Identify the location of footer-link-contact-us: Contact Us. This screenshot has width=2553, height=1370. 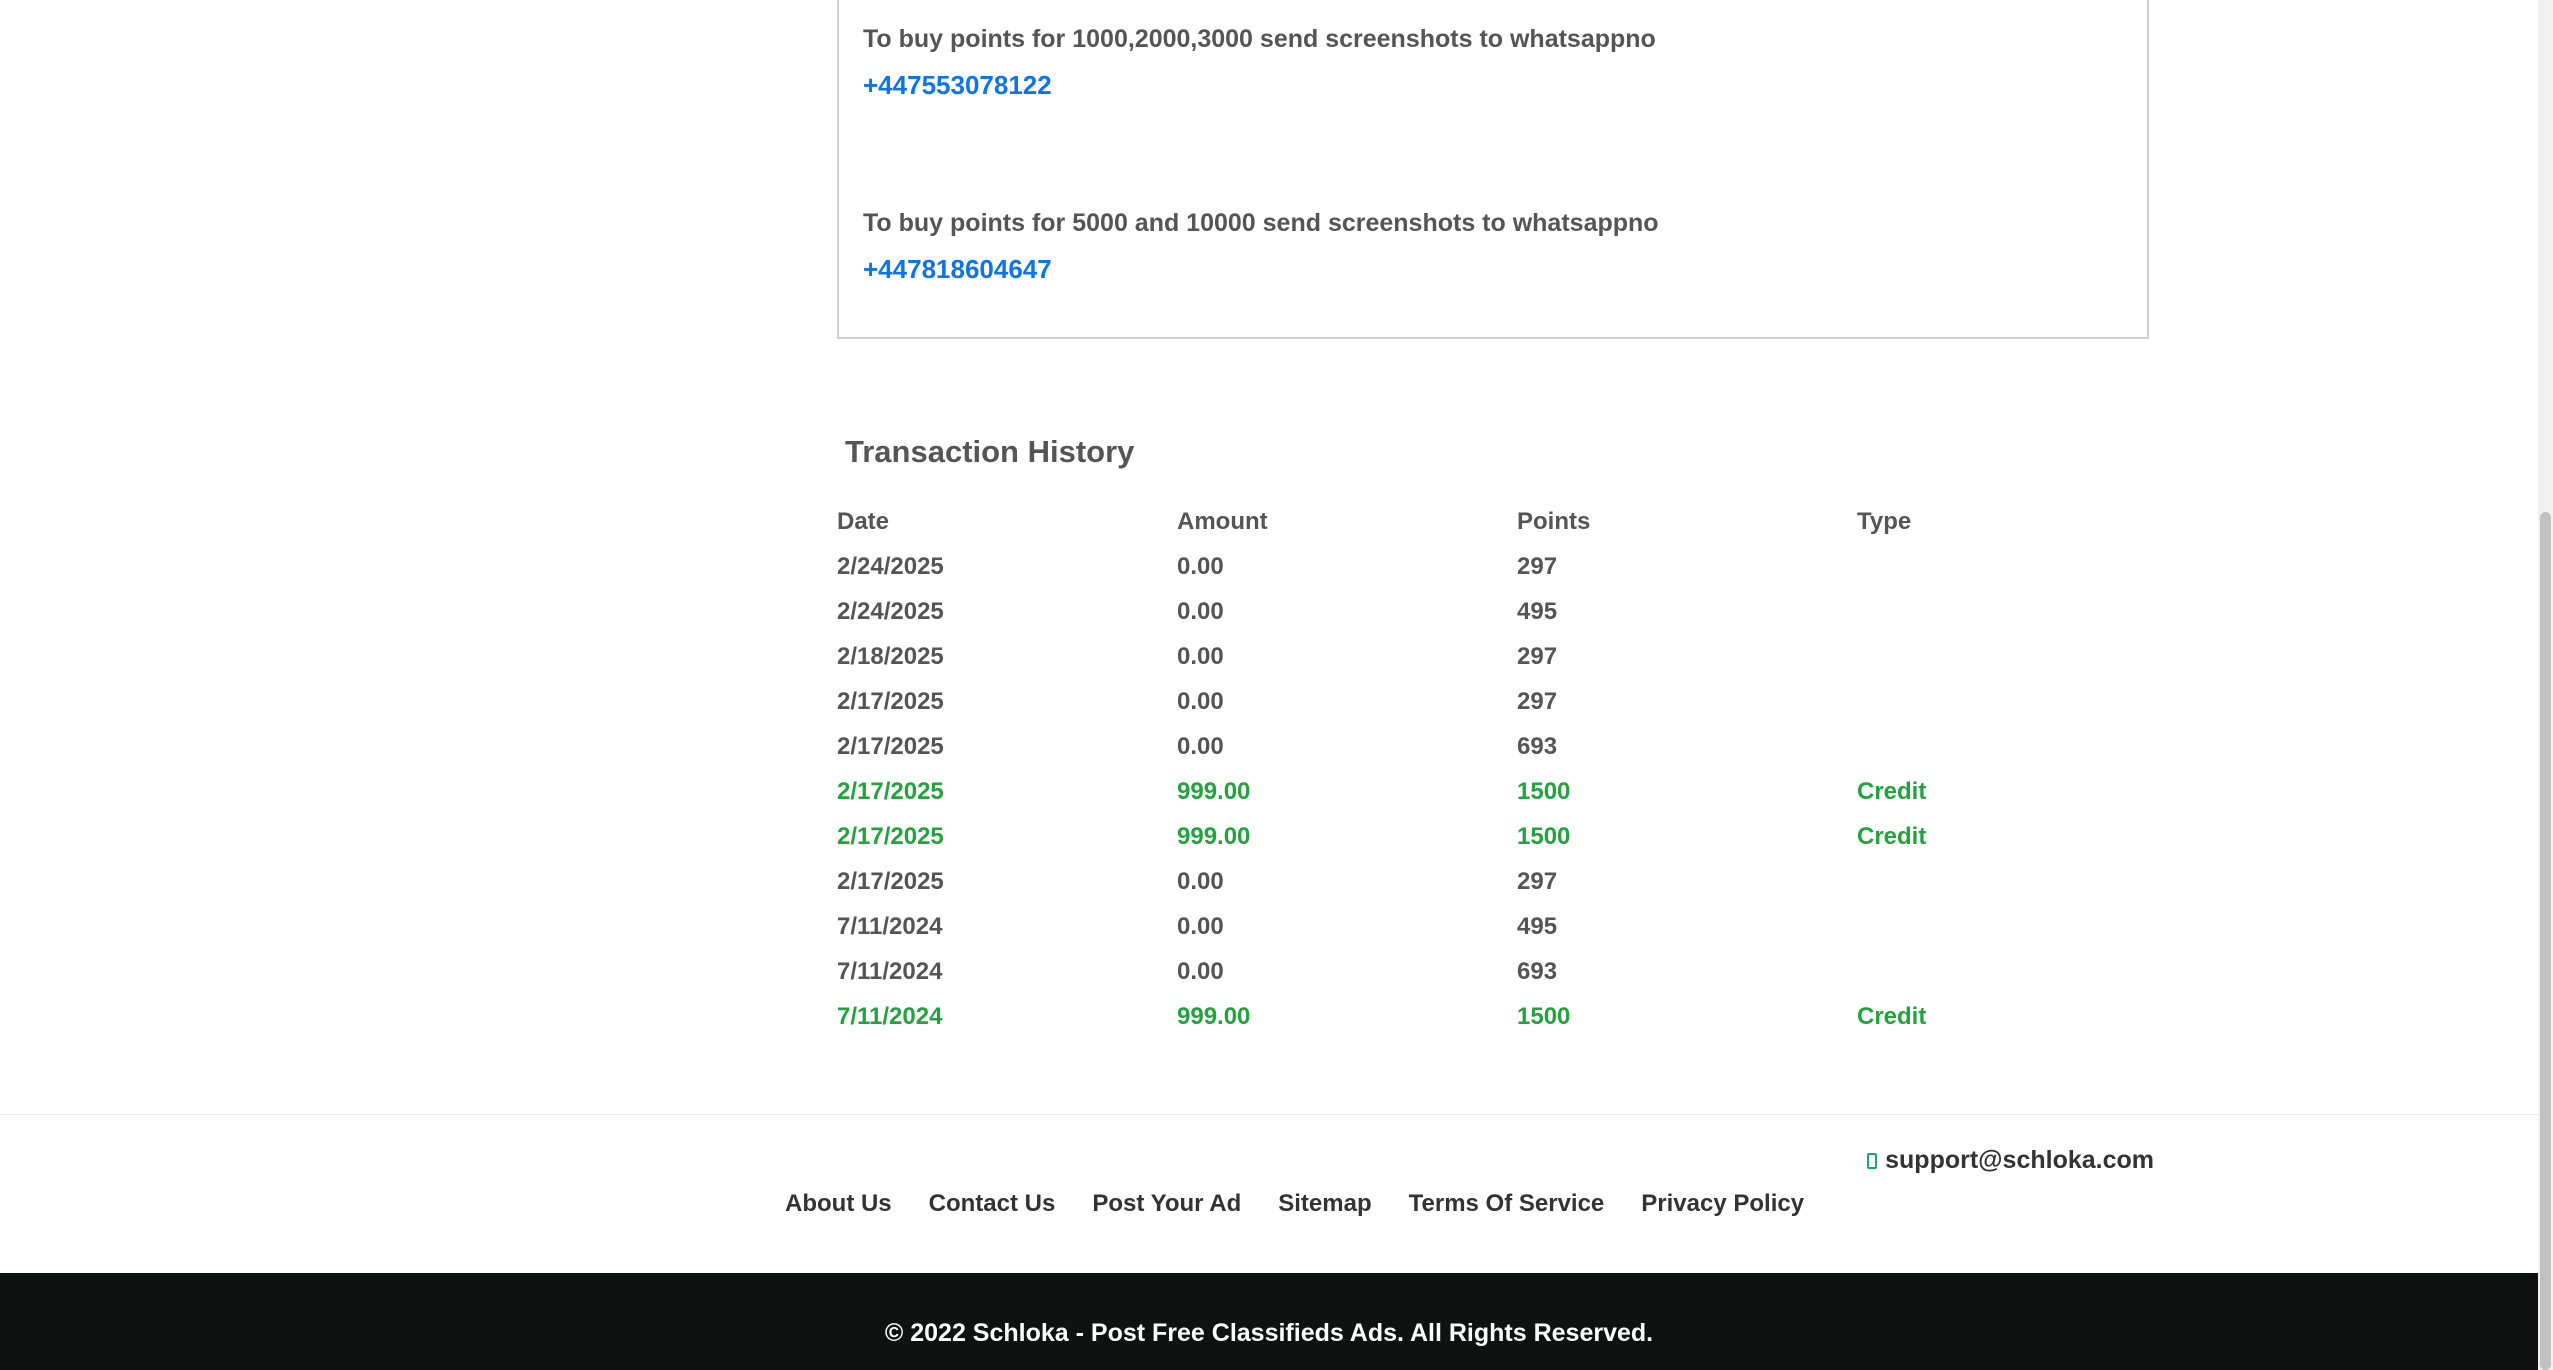
(992, 1204).